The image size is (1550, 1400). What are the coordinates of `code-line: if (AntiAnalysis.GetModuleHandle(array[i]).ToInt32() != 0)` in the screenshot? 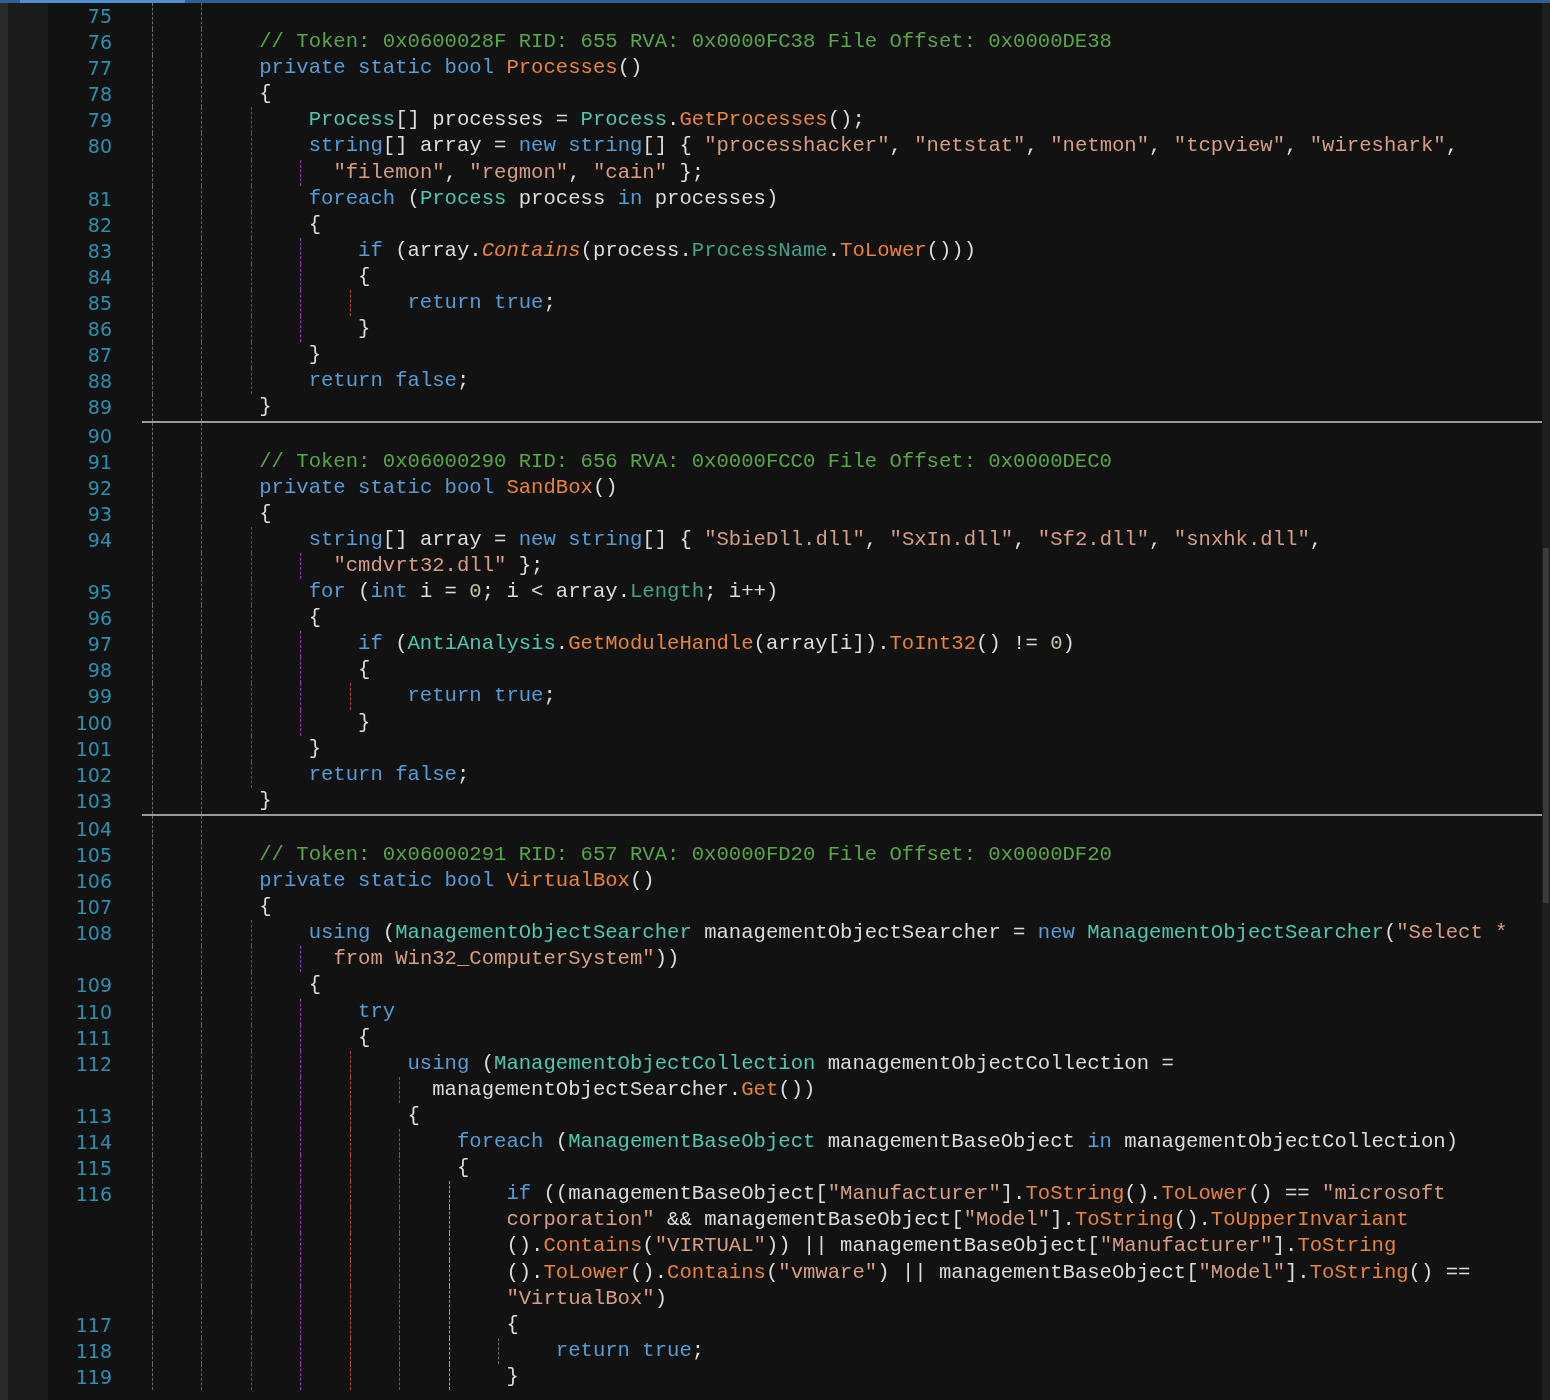 It's located at (716, 644).